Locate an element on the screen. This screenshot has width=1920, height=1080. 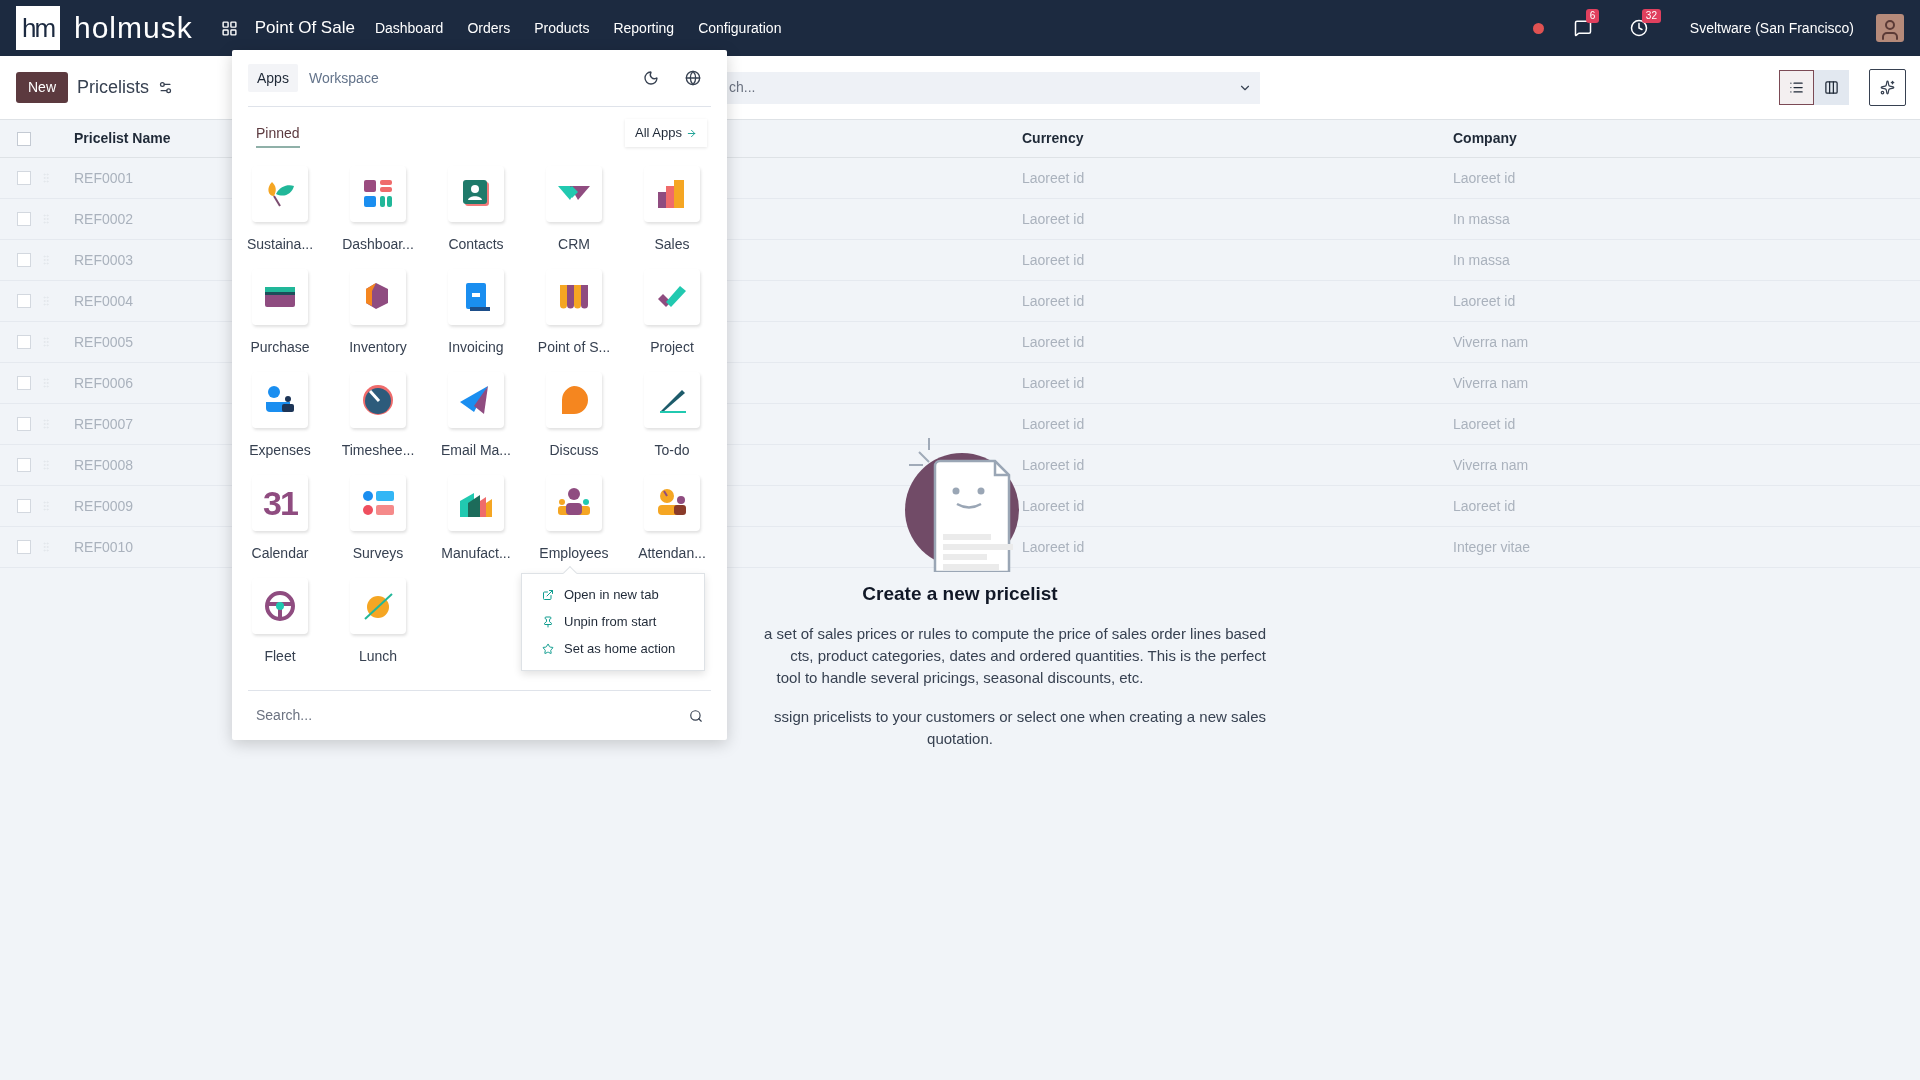
menu-tab: Workspace is located at coordinates (343, 78).